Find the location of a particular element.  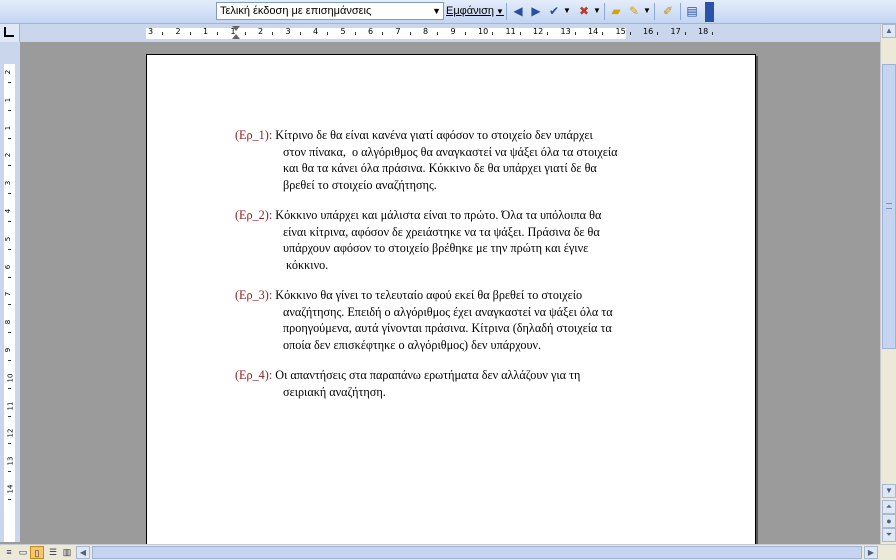

show-menu-button: Εμφάνιση ▼ is located at coordinates (475, 11).